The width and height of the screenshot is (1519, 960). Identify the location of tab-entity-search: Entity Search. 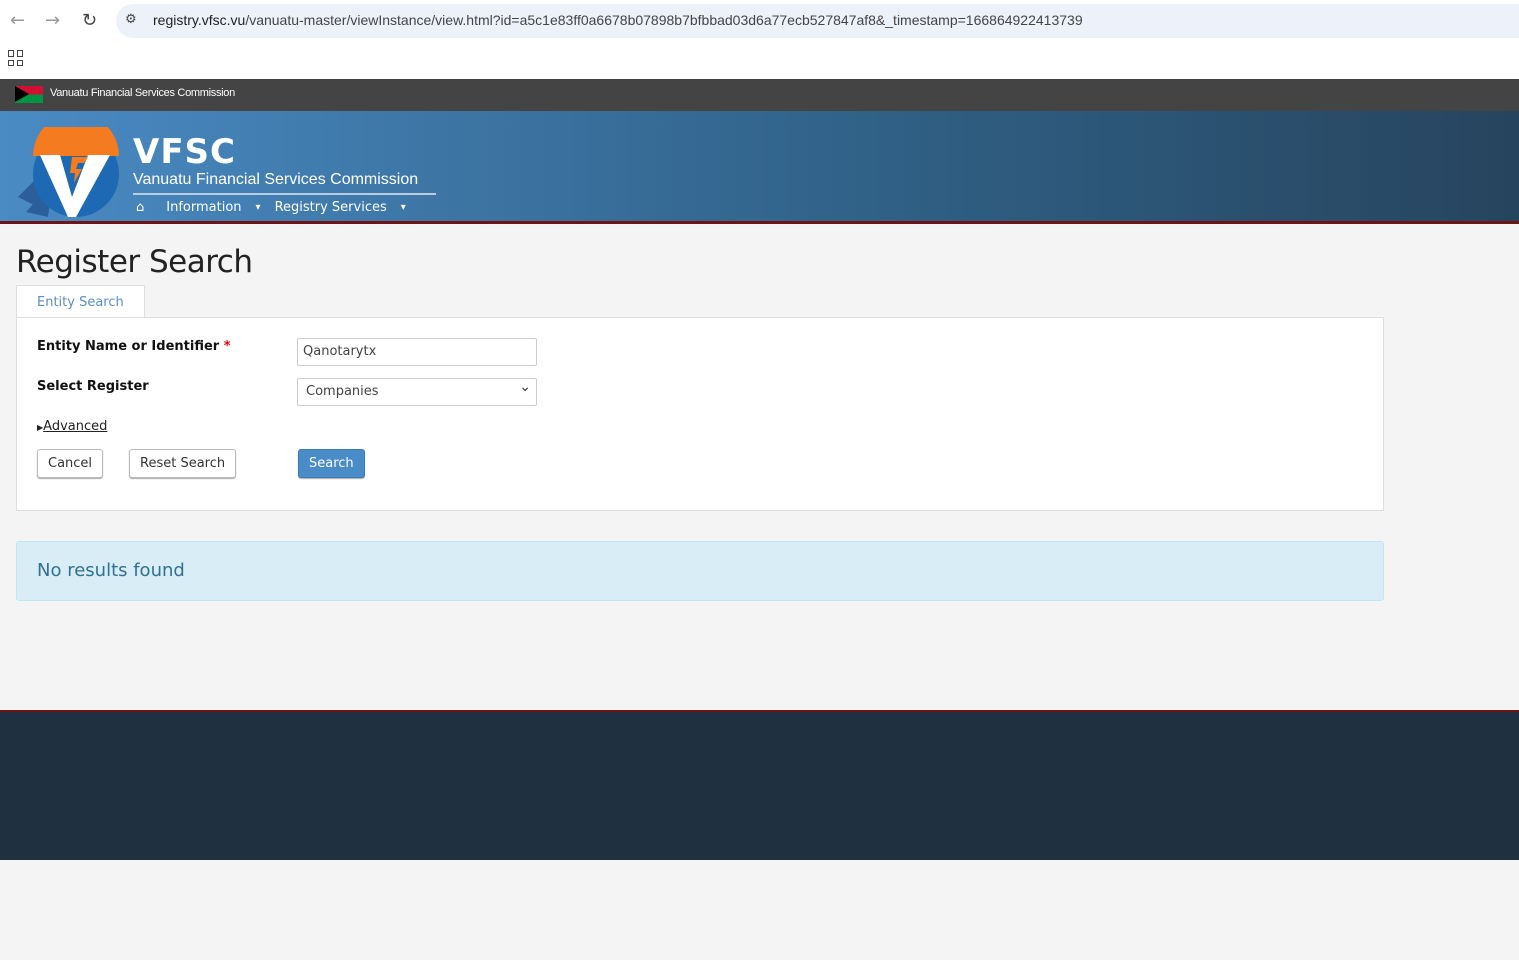
(80, 301).